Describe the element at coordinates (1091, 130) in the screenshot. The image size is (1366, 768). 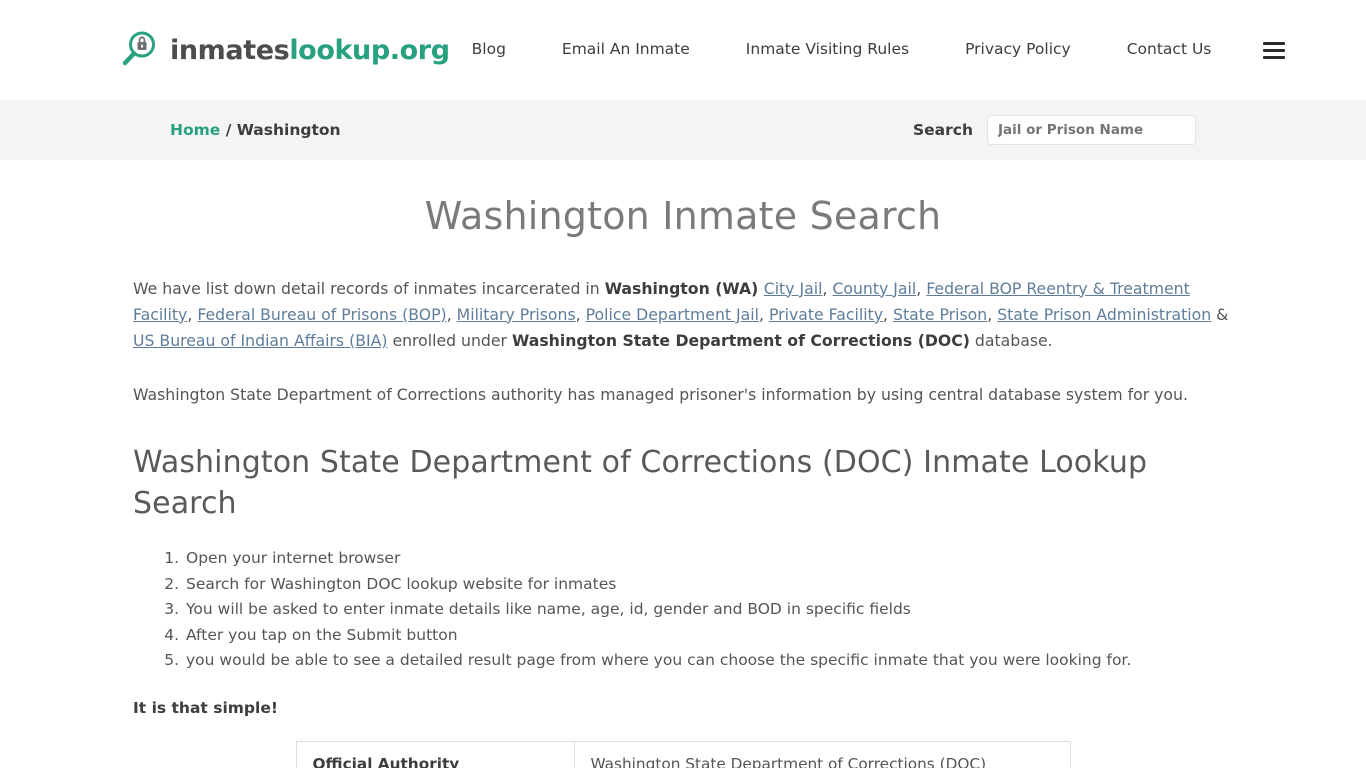
I see `search-input` at that location.